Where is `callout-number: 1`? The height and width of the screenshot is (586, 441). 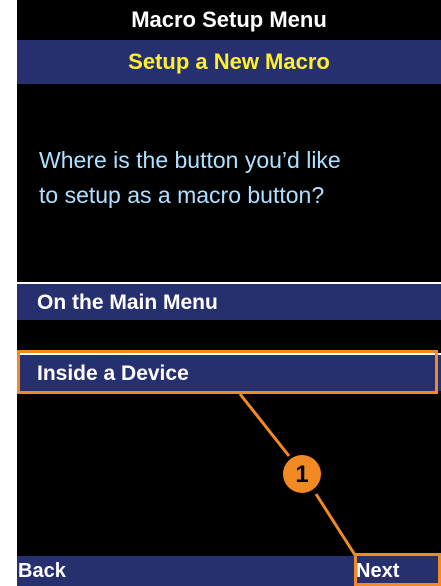 callout-number: 1 is located at coordinates (301, 474).